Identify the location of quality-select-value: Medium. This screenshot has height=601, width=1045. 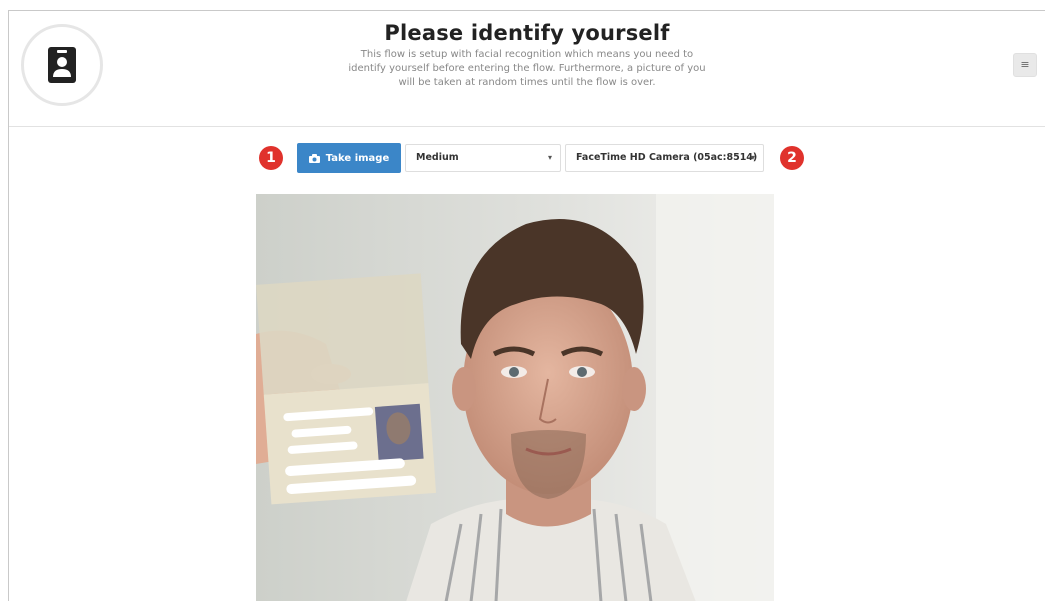
(437, 157).